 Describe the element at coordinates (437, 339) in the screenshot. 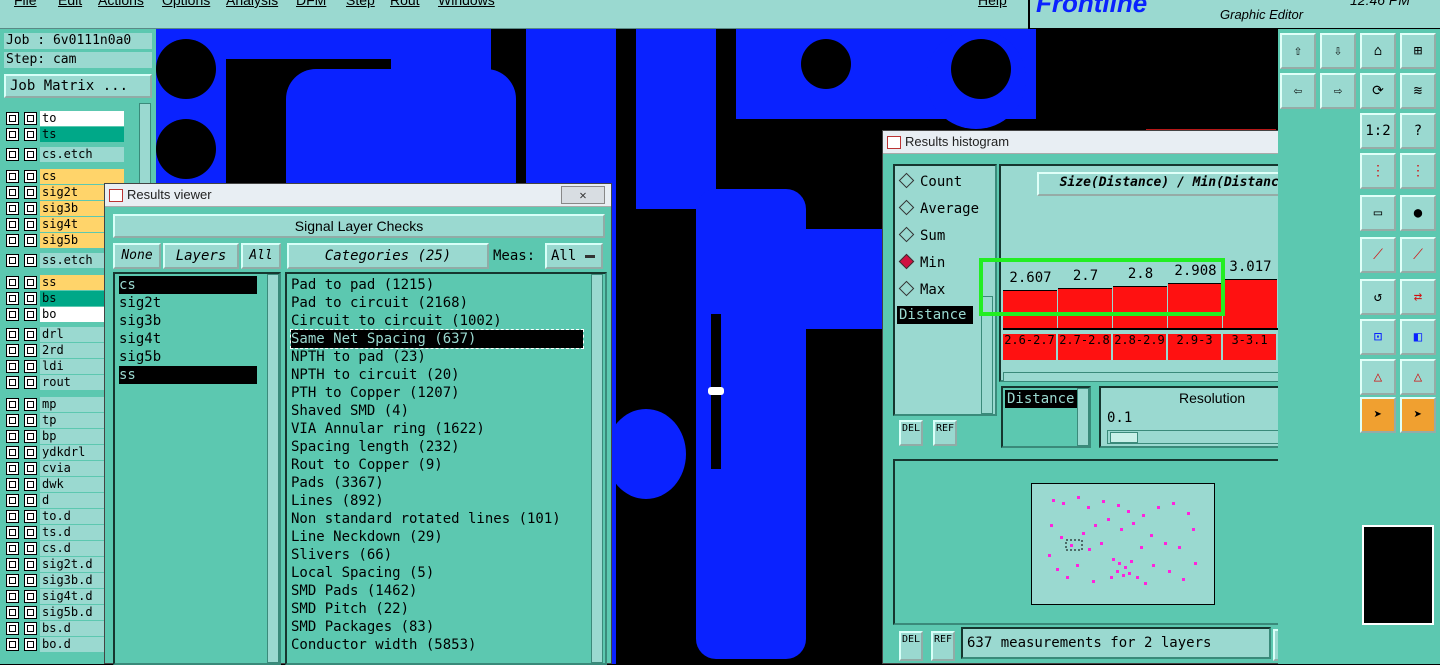

I see `category-item: Same Net Spacing (637)` at that location.